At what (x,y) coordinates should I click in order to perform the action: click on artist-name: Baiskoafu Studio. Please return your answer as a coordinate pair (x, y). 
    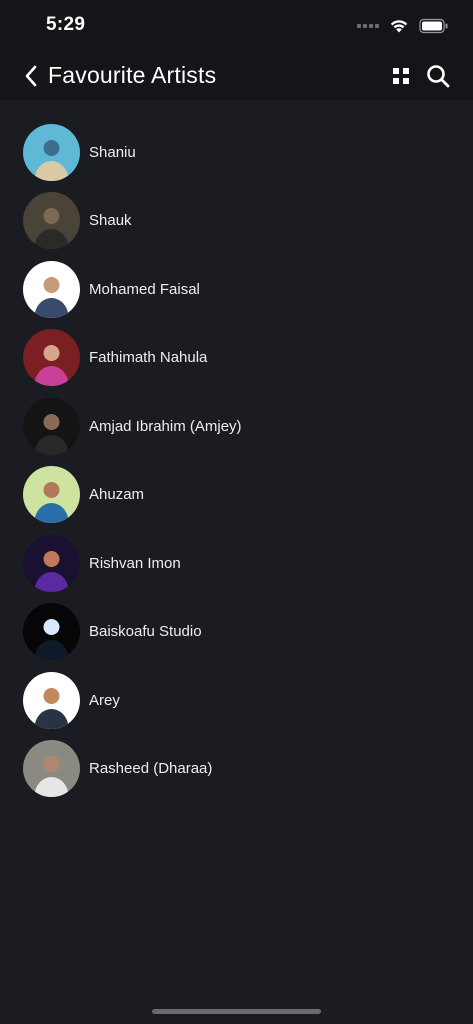
    Looking at the image, I should click on (145, 632).